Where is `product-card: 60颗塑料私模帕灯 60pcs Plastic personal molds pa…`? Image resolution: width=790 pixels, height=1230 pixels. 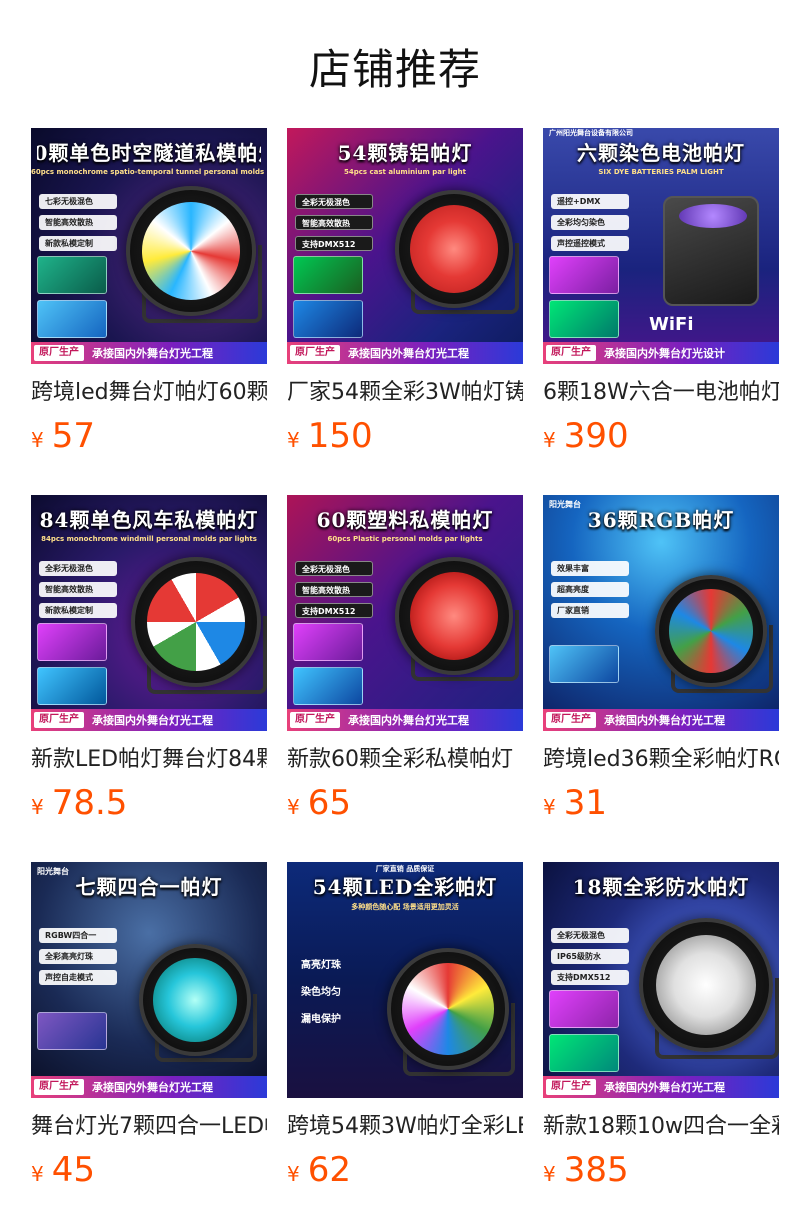
product-card: 60颗塑料私模帕灯 60pcs Plastic personal molds pa… is located at coordinates (405, 663).